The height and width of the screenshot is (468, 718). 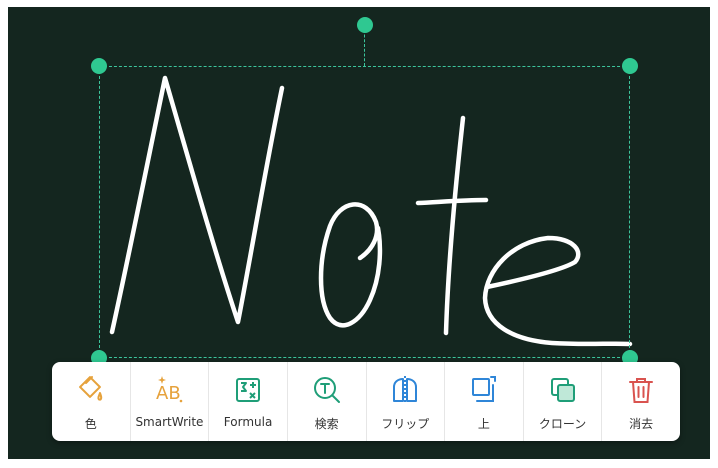 I want to click on bring-to-front-label: 上, so click(x=483, y=424).